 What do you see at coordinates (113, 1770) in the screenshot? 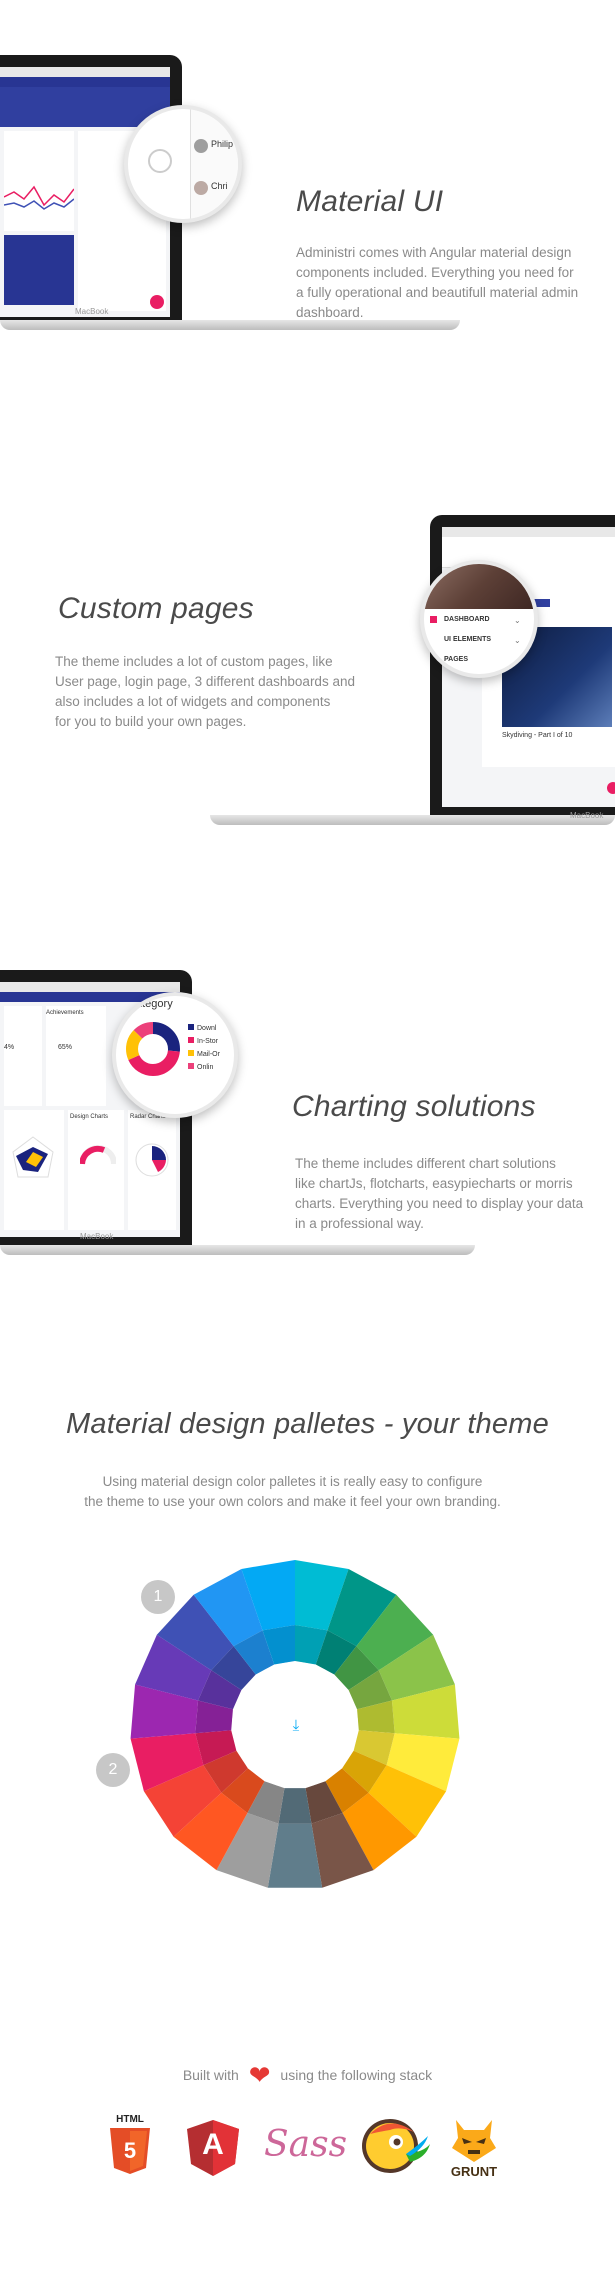
I see `palette-marker-2: 2` at bounding box center [113, 1770].